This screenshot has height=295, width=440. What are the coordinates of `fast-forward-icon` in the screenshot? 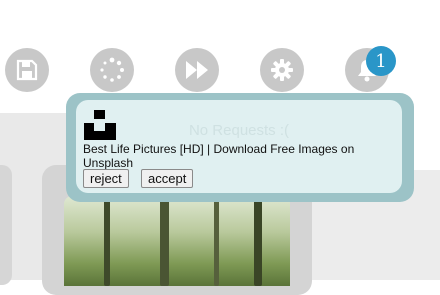 It's located at (197, 70).